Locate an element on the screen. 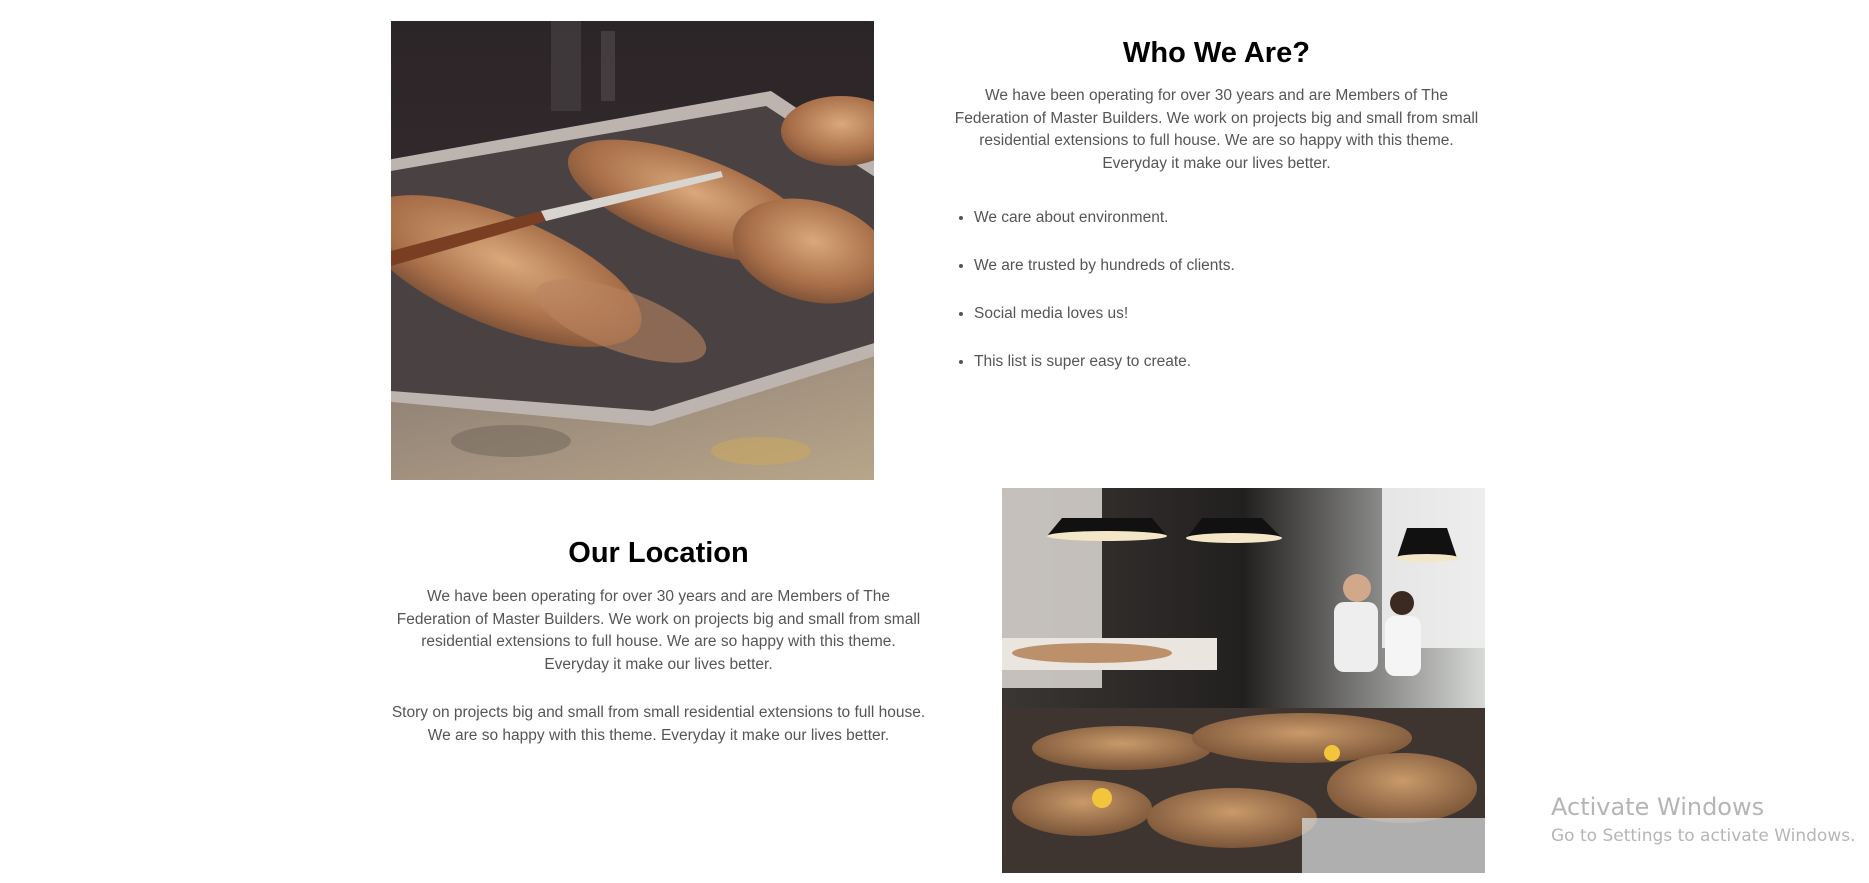  watermark-subtitle: Go to Settings to activate Windows. is located at coordinates (1703, 836).